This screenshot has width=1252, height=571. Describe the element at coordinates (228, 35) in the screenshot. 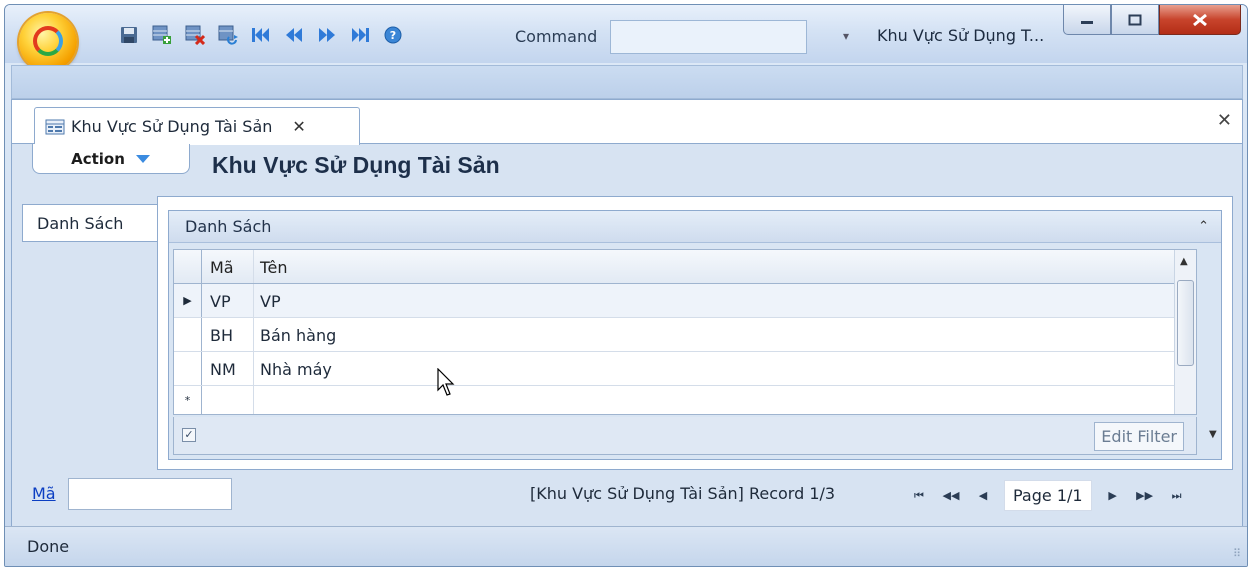

I see `refresh-icon` at that location.